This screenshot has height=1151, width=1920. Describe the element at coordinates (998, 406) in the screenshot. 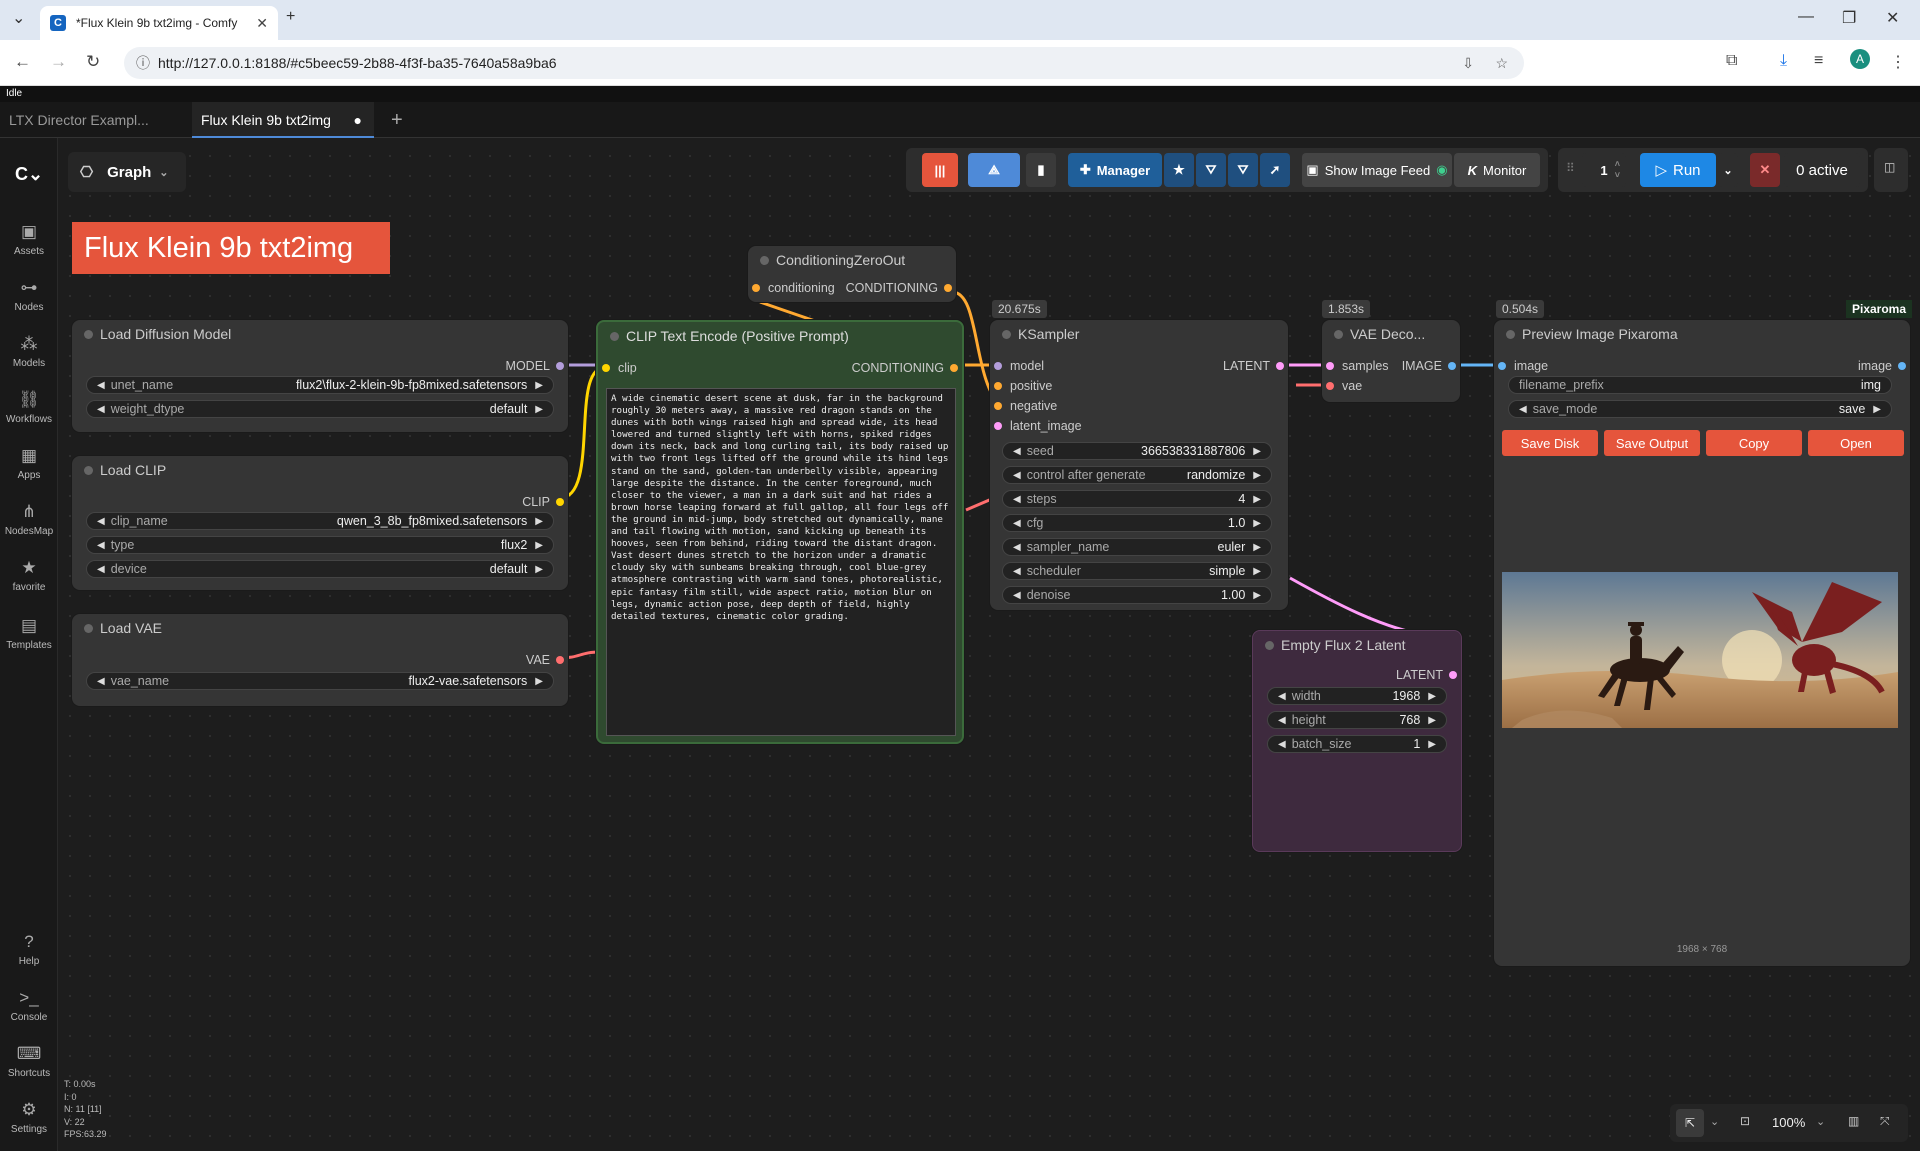

I see `input-negative-dot` at that location.